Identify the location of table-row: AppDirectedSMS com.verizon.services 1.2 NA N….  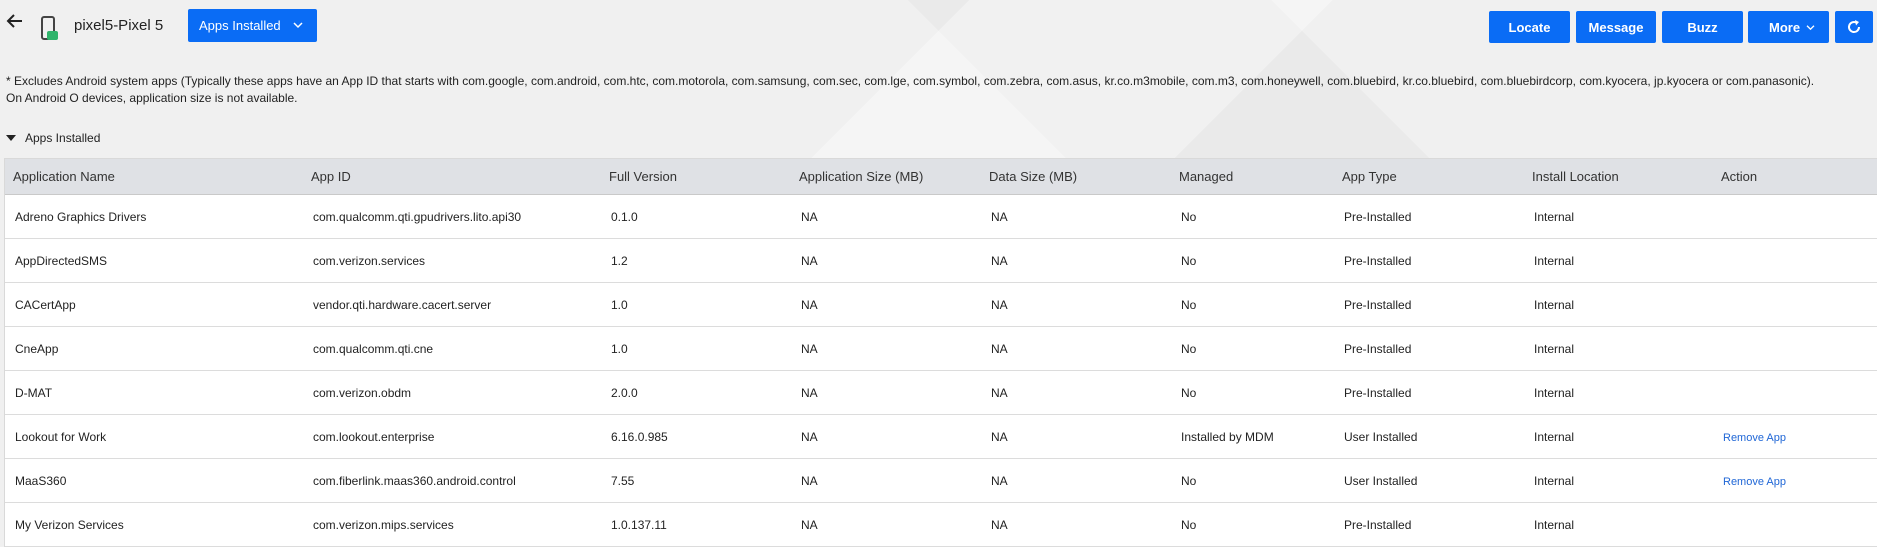
(941, 260).